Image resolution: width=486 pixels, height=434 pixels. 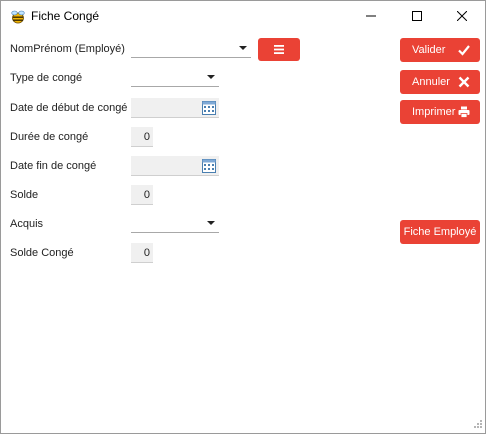 I want to click on end-date-field, so click(x=175, y=166).